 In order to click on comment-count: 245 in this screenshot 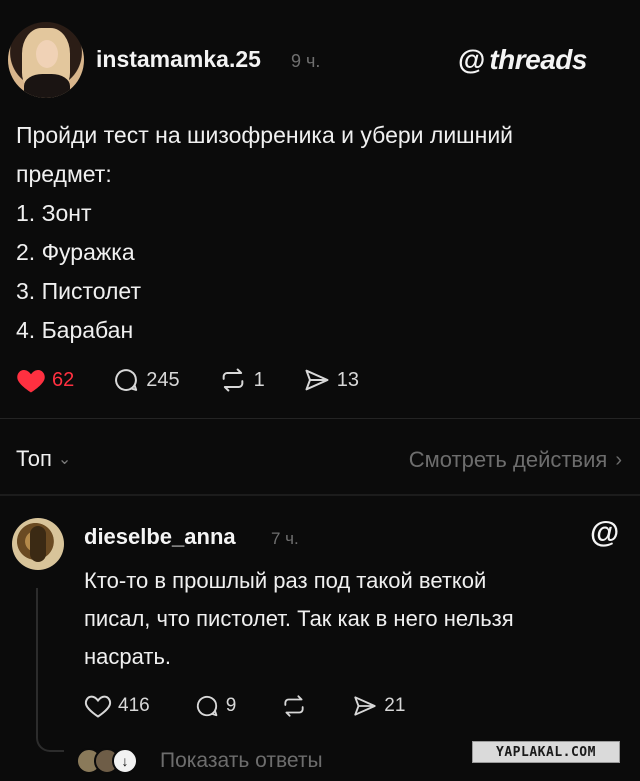, I will do `click(163, 379)`.